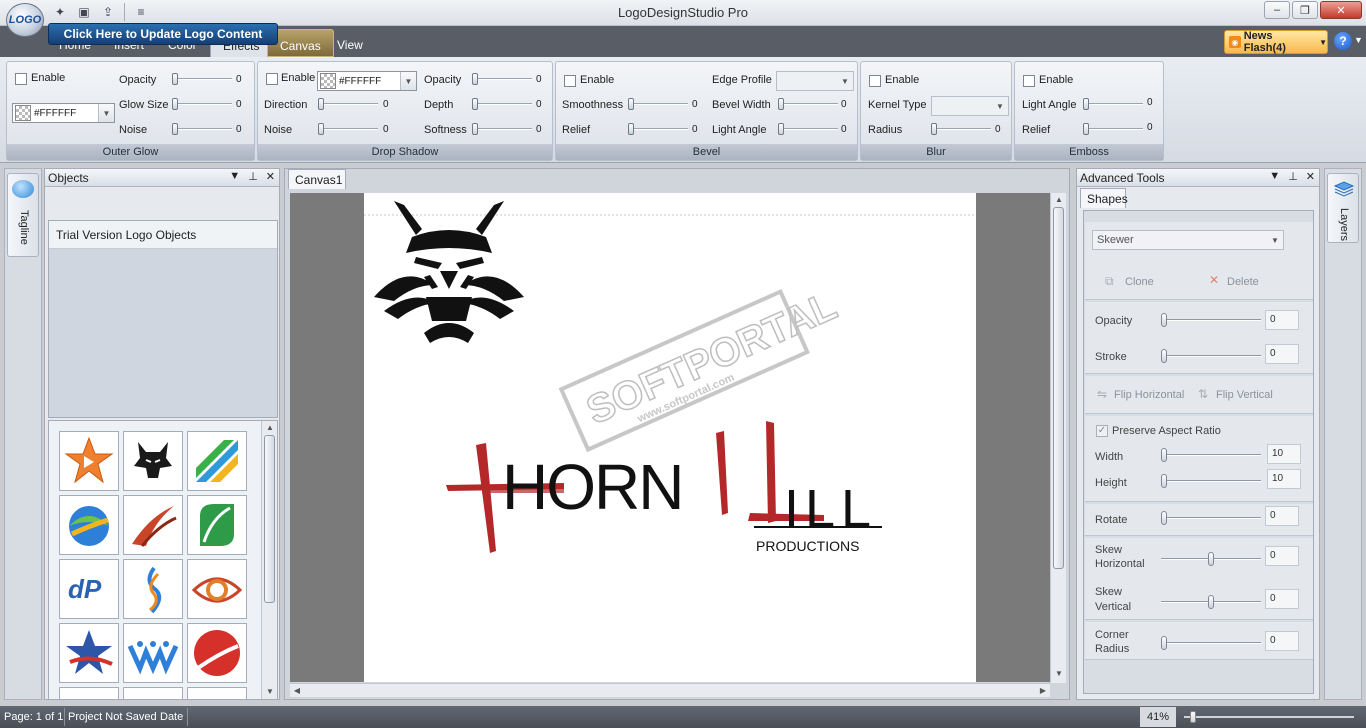  Describe the element at coordinates (1211, 602) in the screenshot. I see `skew-vertical-slider` at that location.